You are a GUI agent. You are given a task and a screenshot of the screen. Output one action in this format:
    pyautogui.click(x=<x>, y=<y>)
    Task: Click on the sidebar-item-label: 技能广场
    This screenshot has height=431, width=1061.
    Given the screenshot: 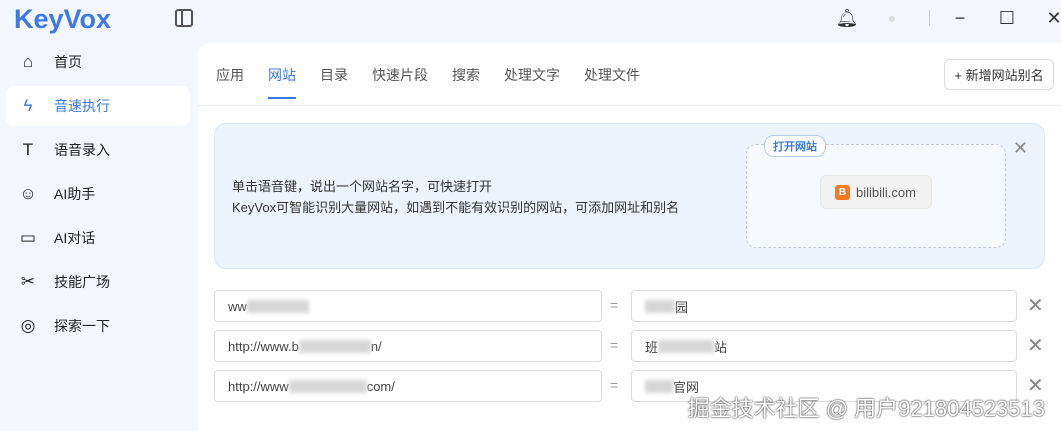 What is the action you would take?
    pyautogui.click(x=82, y=282)
    